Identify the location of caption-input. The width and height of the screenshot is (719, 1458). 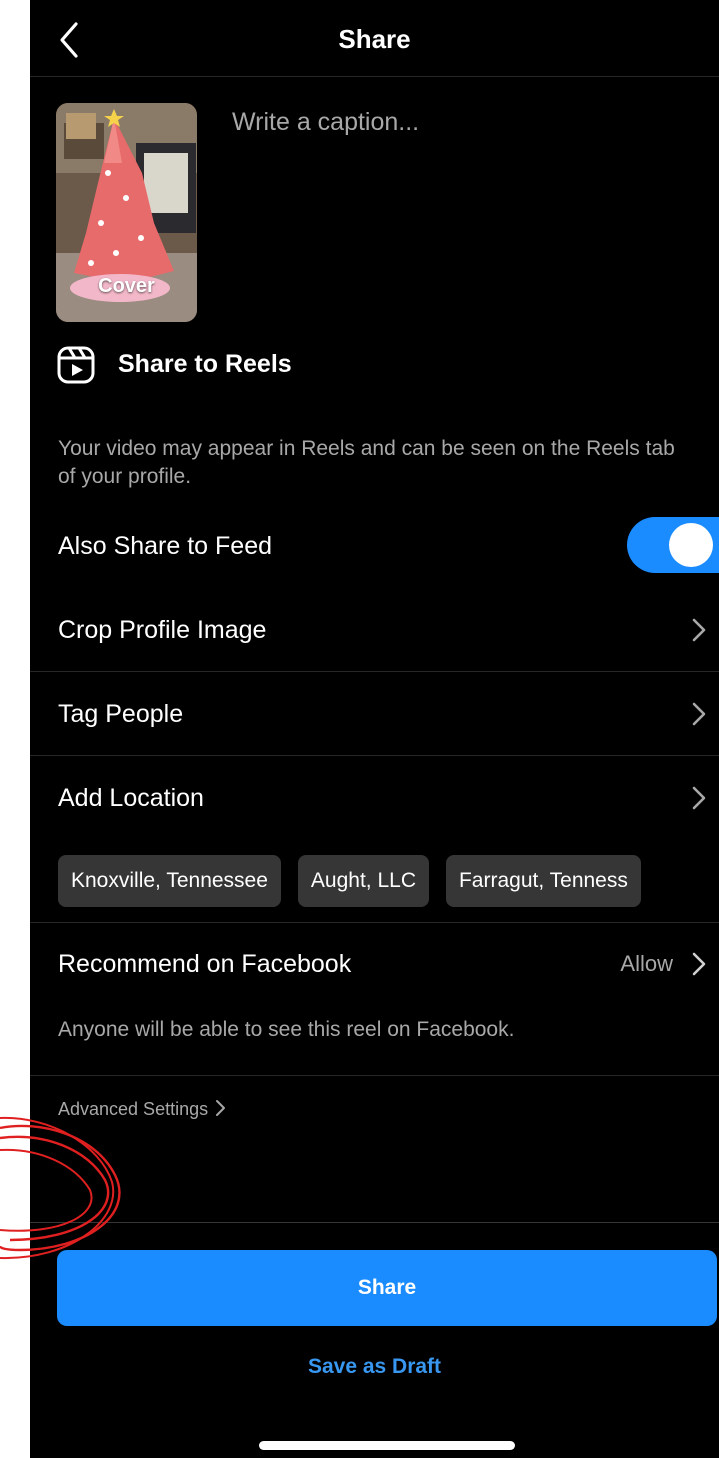
(462, 208).